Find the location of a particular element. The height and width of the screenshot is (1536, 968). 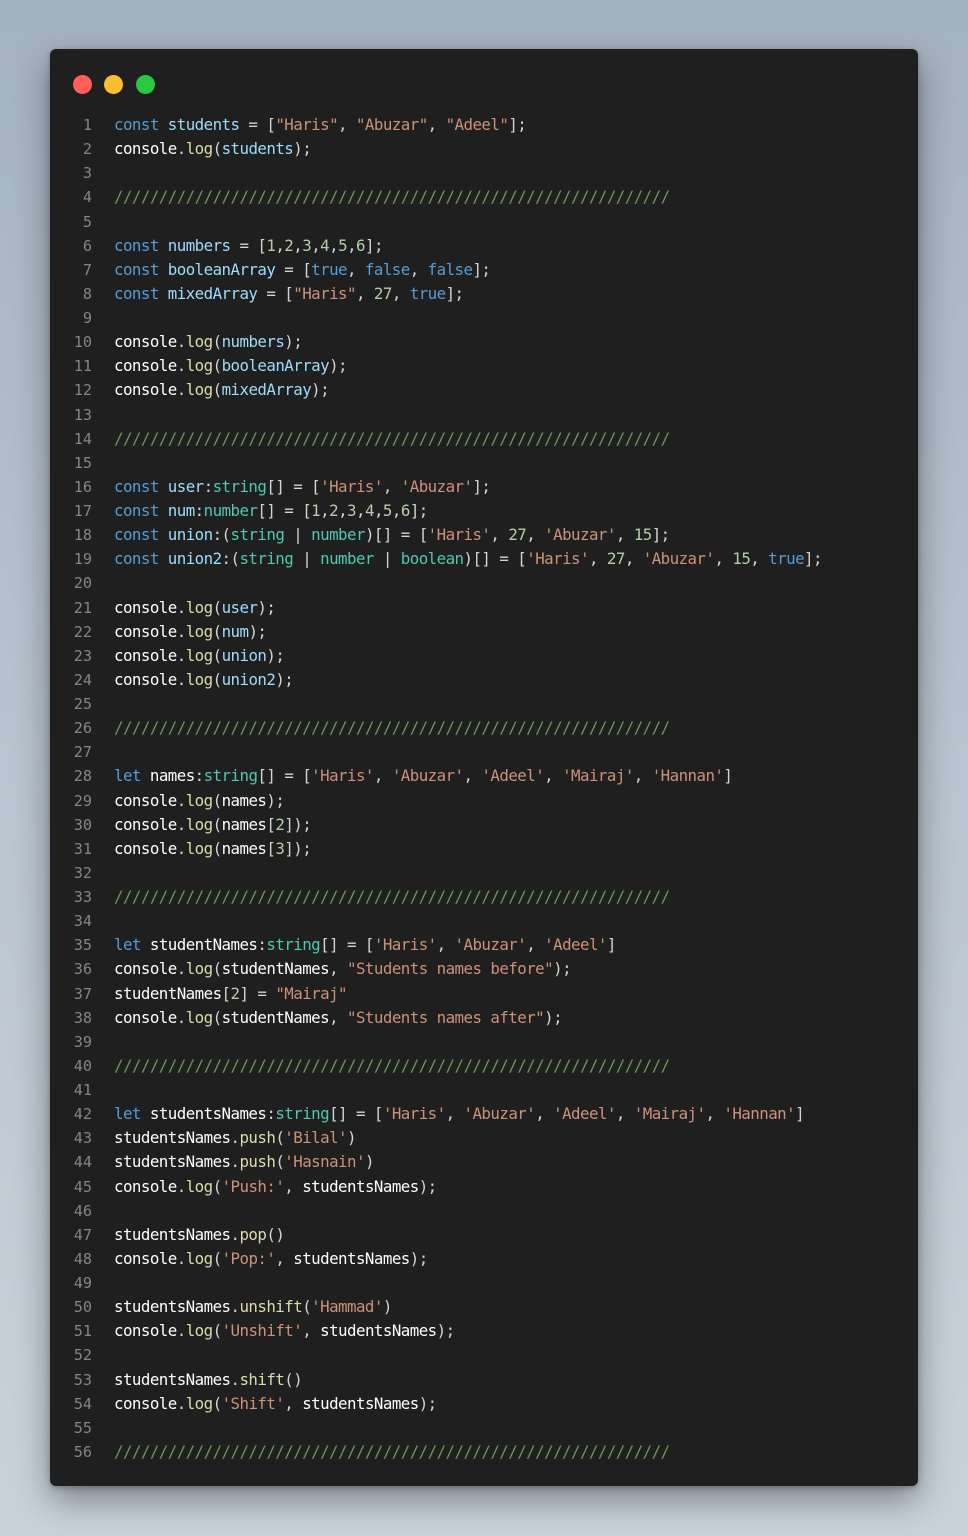

code-token: studentNames is located at coordinates (168, 993).